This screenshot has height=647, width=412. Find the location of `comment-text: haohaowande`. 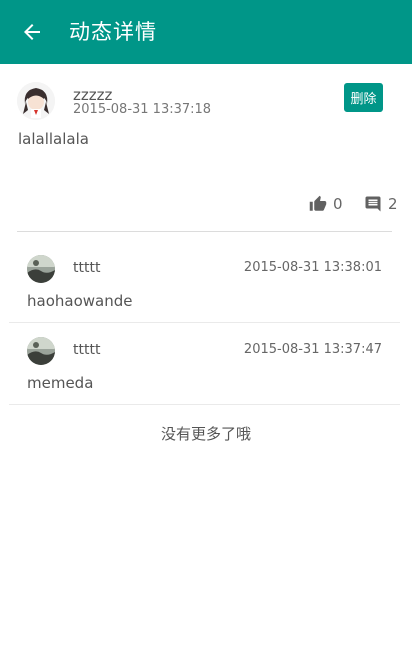

comment-text: haohaowande is located at coordinates (80, 301).